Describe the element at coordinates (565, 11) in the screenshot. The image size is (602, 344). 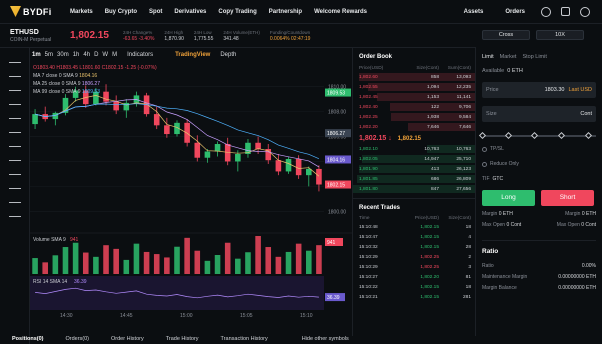
I see `download-icon` at that location.